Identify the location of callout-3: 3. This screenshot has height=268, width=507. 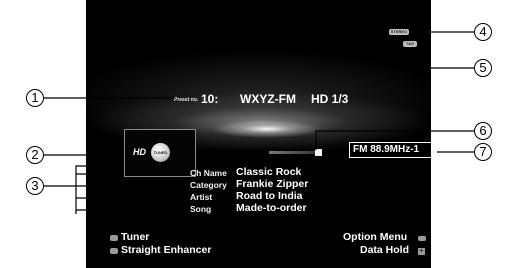
(35, 186).